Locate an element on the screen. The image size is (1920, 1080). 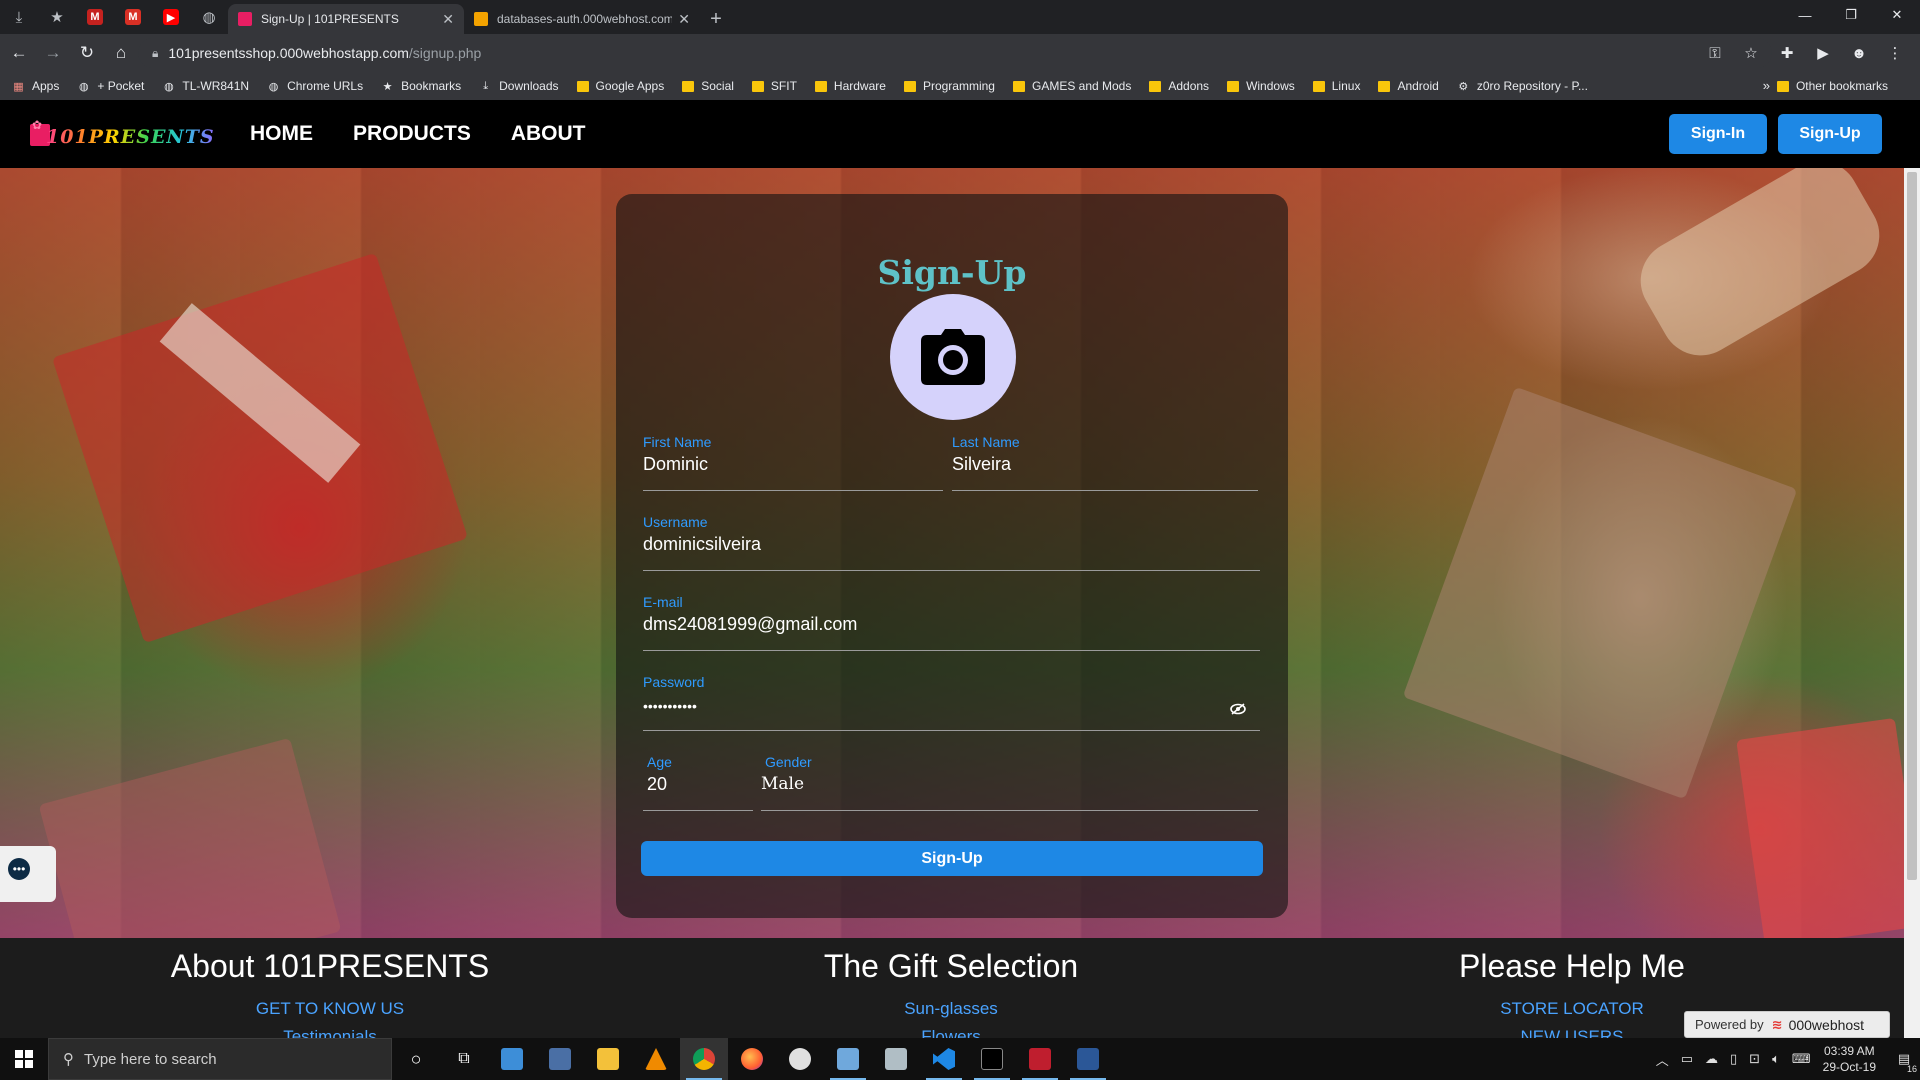
tab-signup: Sign-Up | 101PRESENTS ✕ is located at coordinates (346, 19).